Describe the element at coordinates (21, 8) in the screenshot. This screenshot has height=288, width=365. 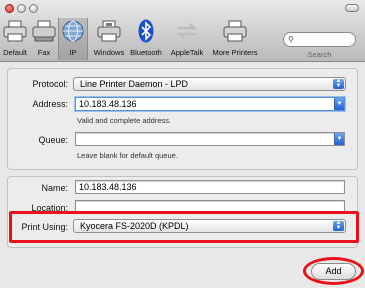
I see `minimize-window-button` at that location.